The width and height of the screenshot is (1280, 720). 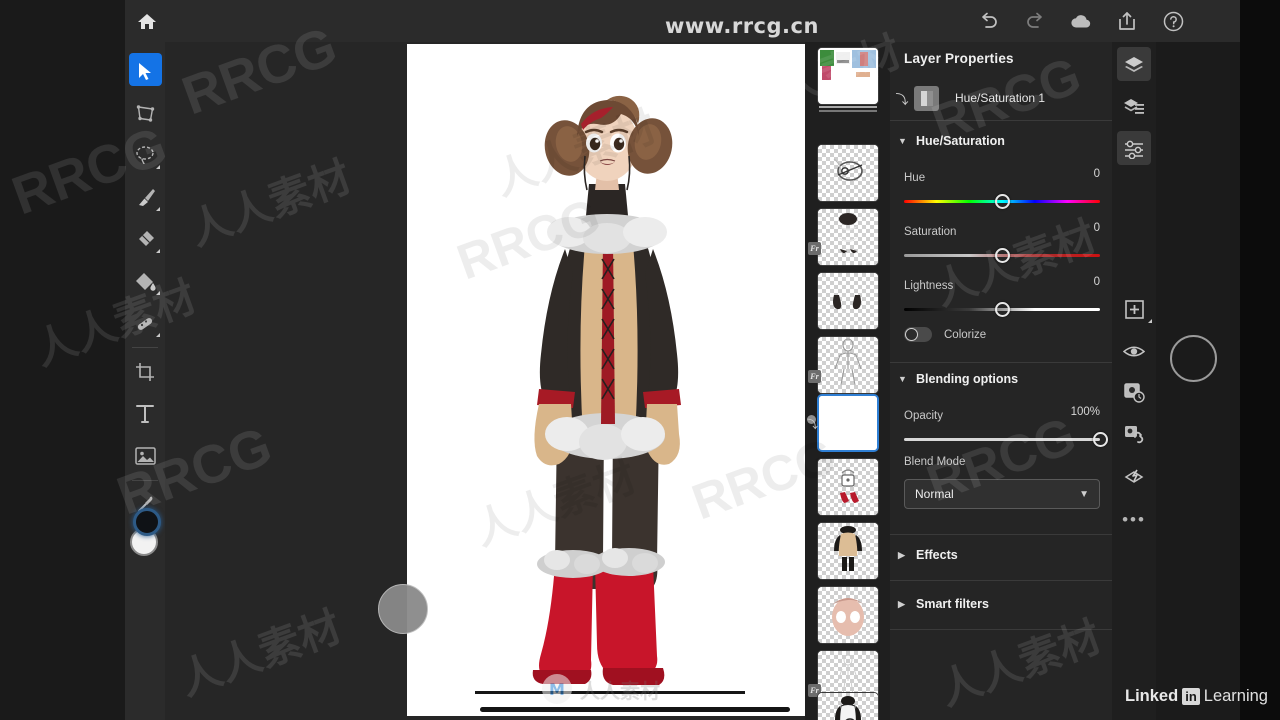 I want to click on saturation-slider-knob, so click(x=1002, y=255).